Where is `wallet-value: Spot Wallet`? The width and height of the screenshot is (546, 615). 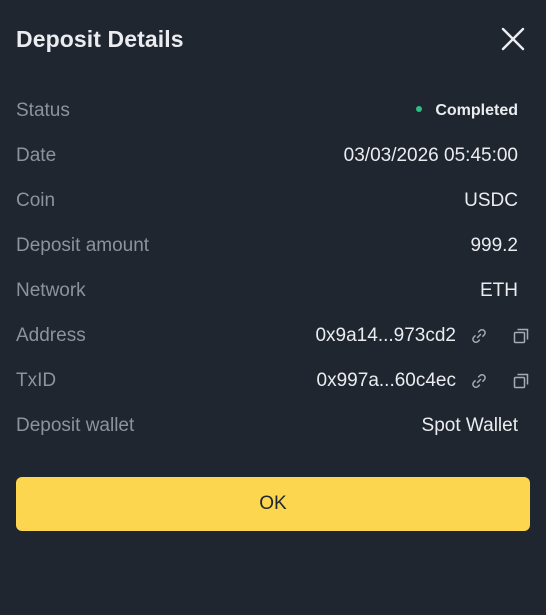
wallet-value: Spot Wallet is located at coordinates (469, 425).